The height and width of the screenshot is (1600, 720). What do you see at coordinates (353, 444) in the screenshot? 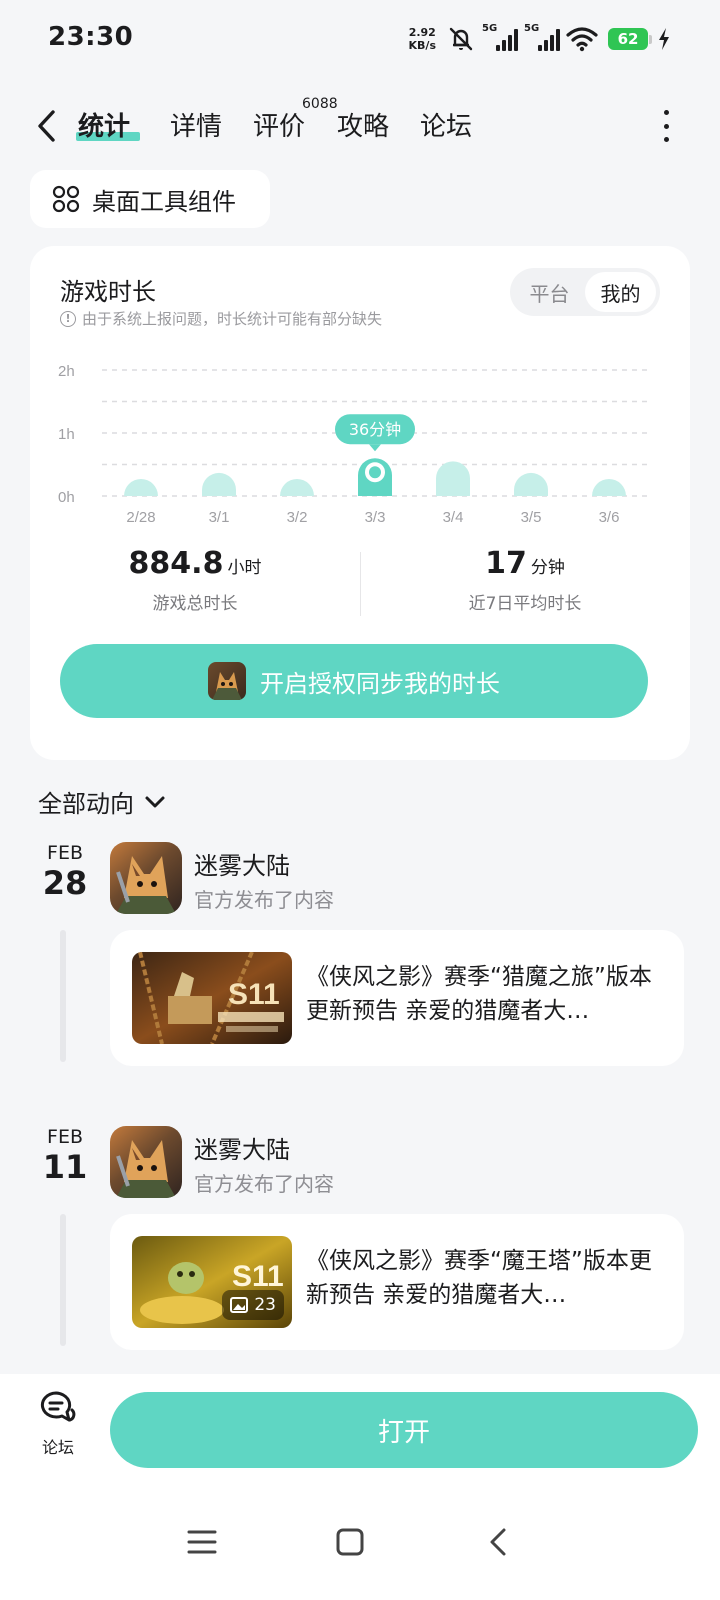
I see `playtime-chart: 0h 1h 2h 2/28 3/1 3/2 3/3 36分钟 3/4 3/5 3/6` at bounding box center [353, 444].